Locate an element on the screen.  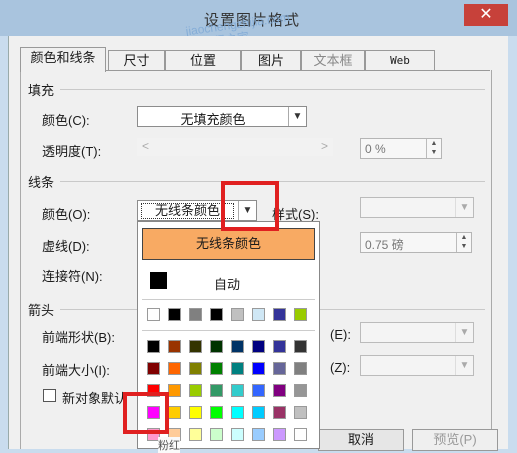
no-line-color-button: 无线条颜色 is located at coordinates (228, 244).